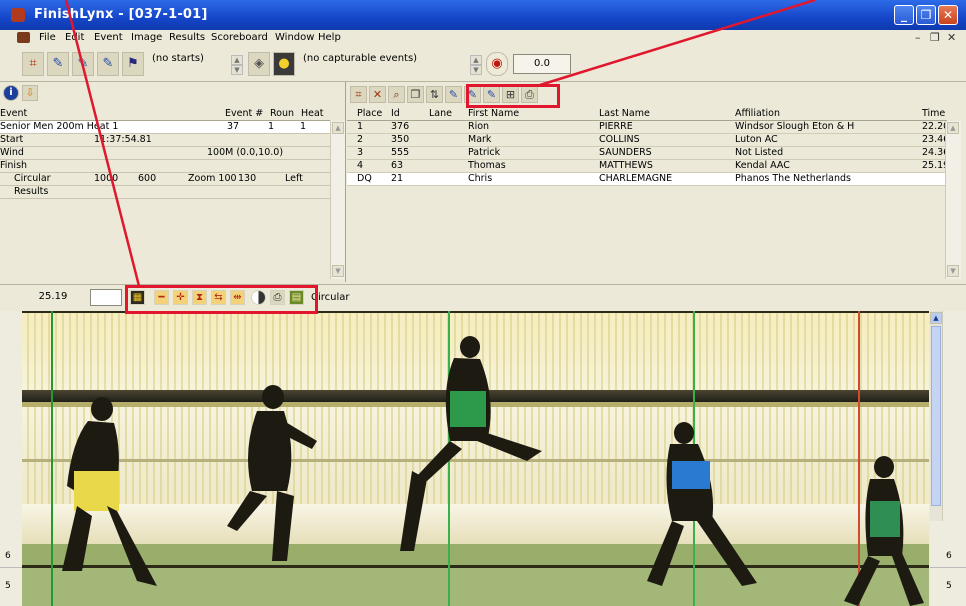 This screenshot has height=606, width=966. Describe the element at coordinates (30, 93) in the screenshot. I see `download-arrow-icon: ⇩` at that location.